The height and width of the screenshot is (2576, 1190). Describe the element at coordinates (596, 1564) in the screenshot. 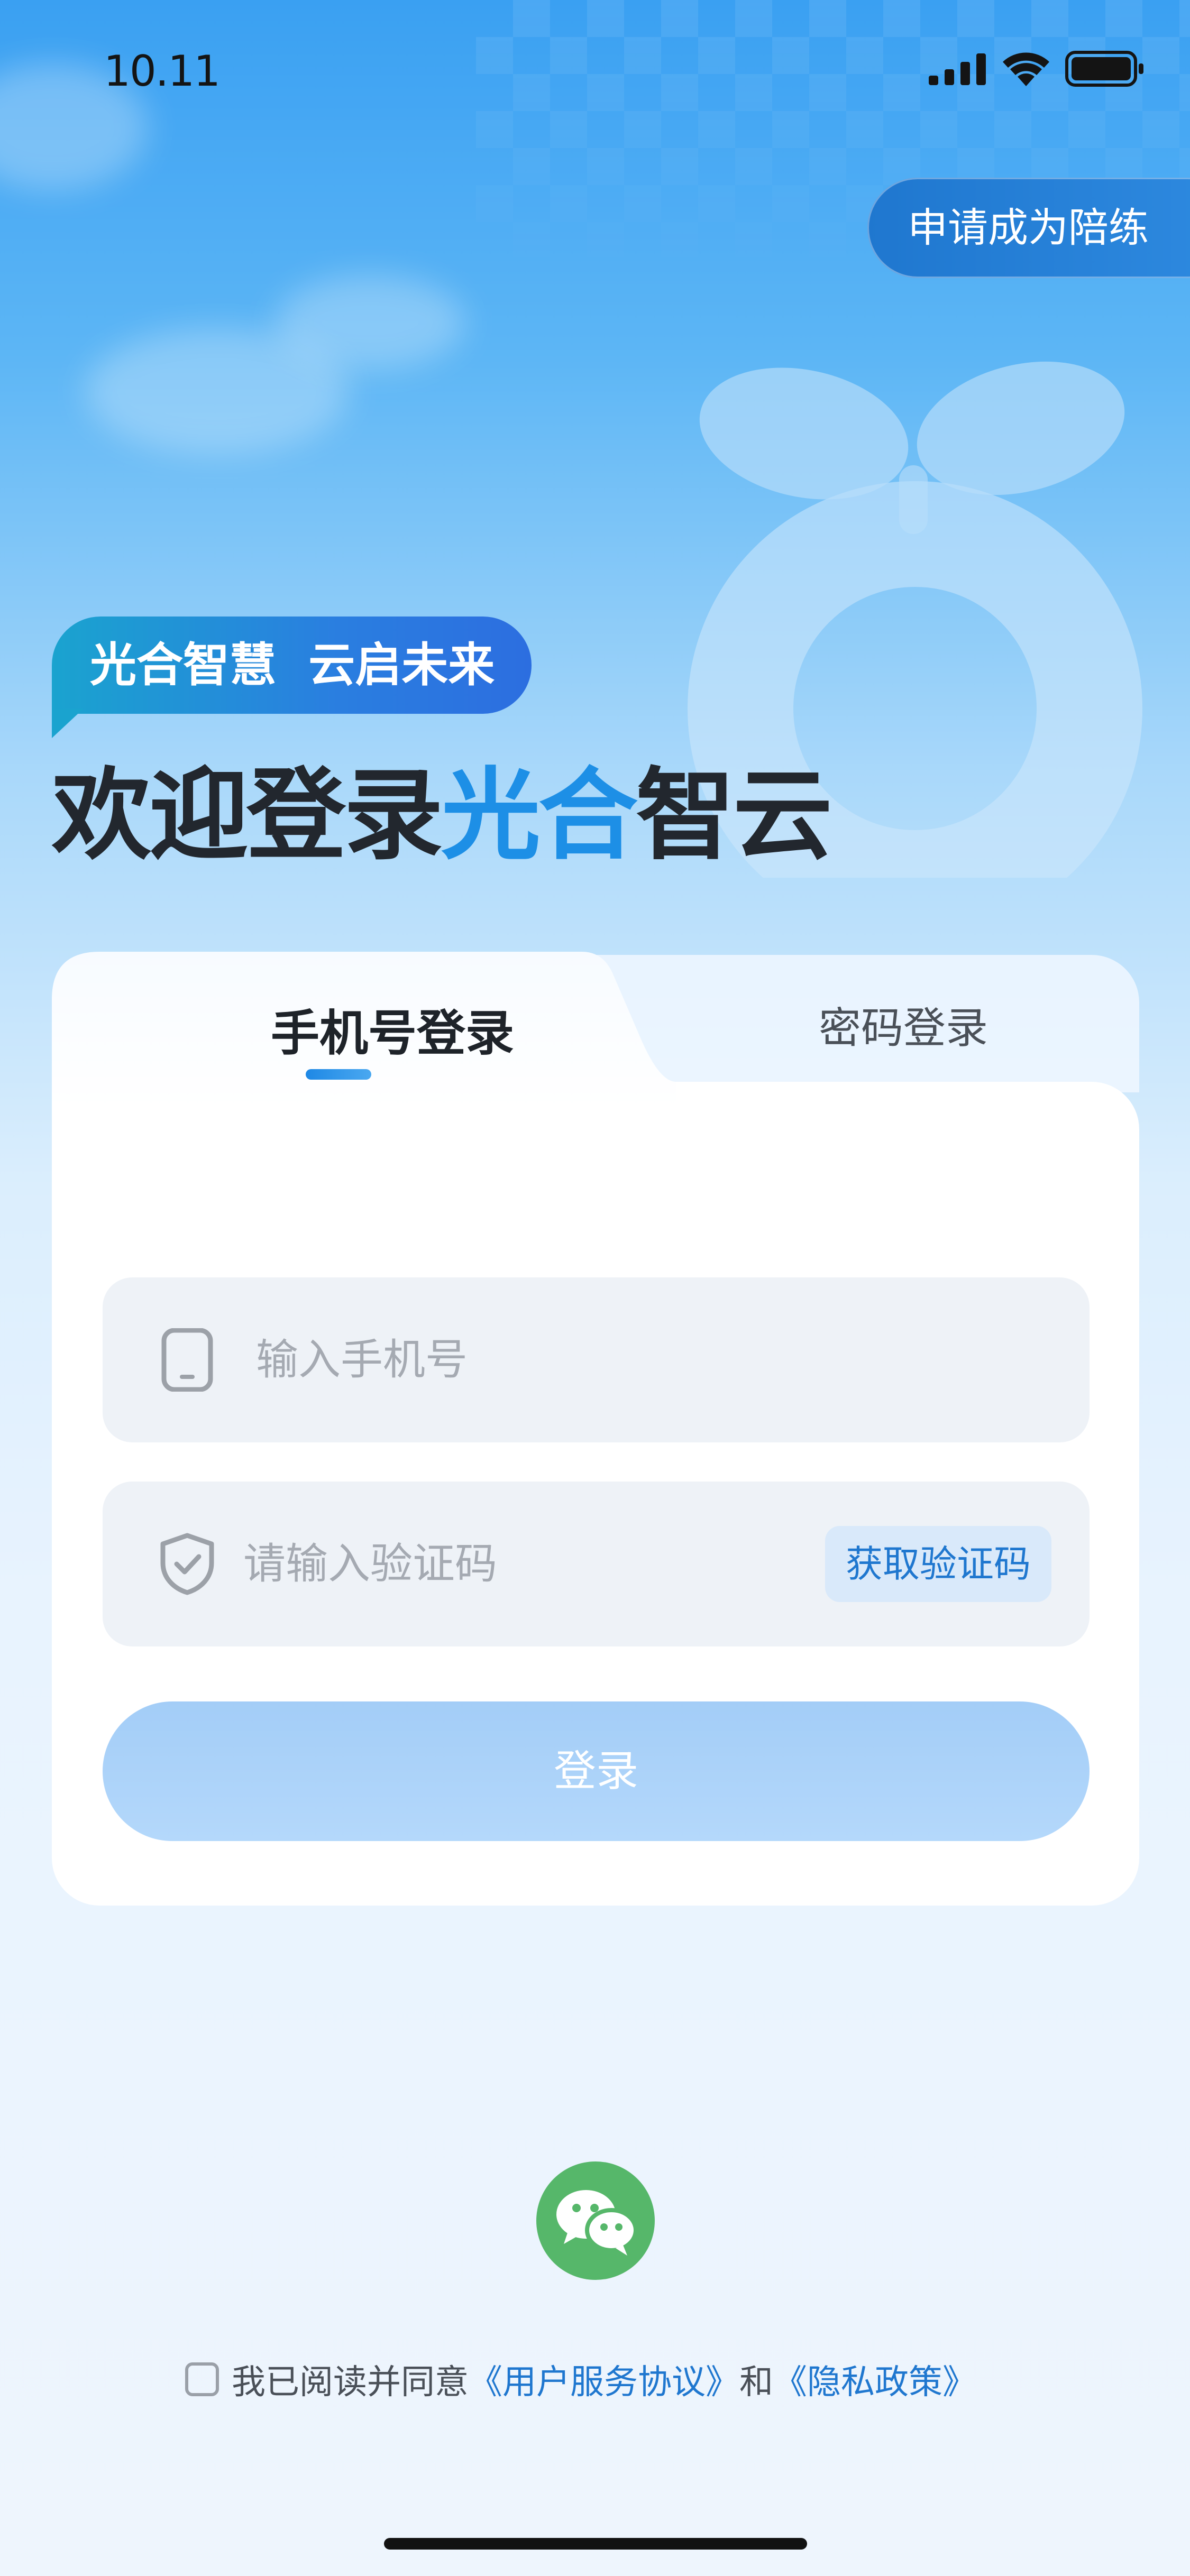

I see `verification-code-input: 请输入验证码 获取验证码` at that location.